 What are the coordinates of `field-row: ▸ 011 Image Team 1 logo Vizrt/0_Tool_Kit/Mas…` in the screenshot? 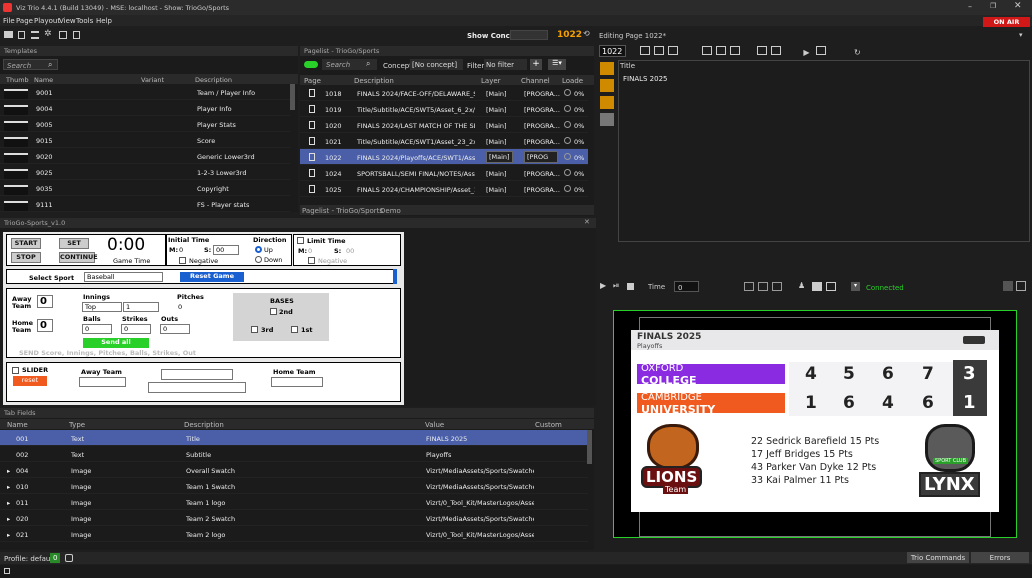 It's located at (294, 502).